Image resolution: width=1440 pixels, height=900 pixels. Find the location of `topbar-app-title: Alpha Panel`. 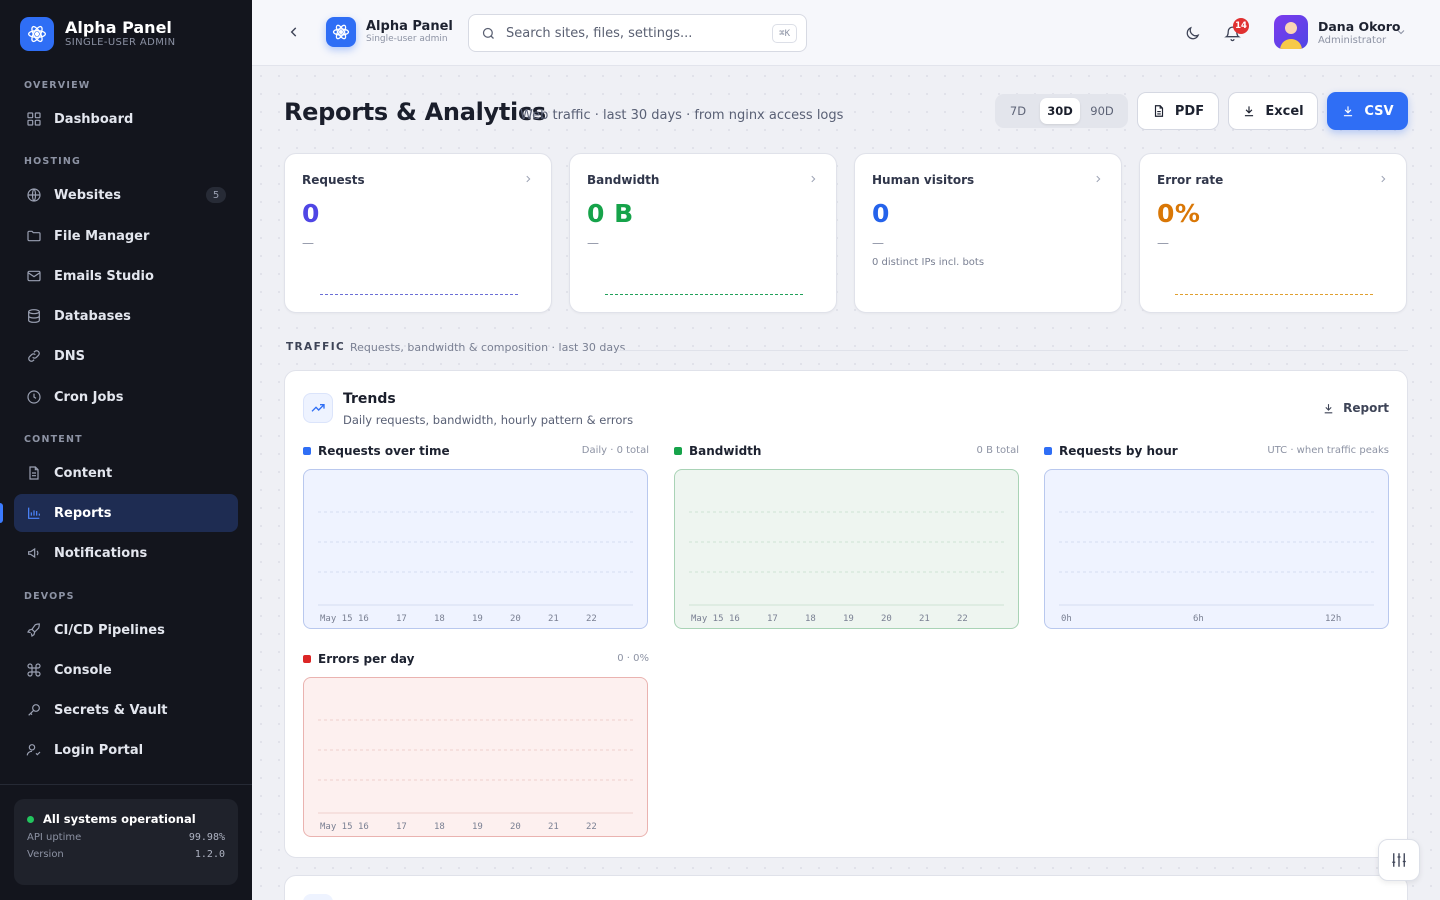

topbar-app-title: Alpha Panel is located at coordinates (409, 26).